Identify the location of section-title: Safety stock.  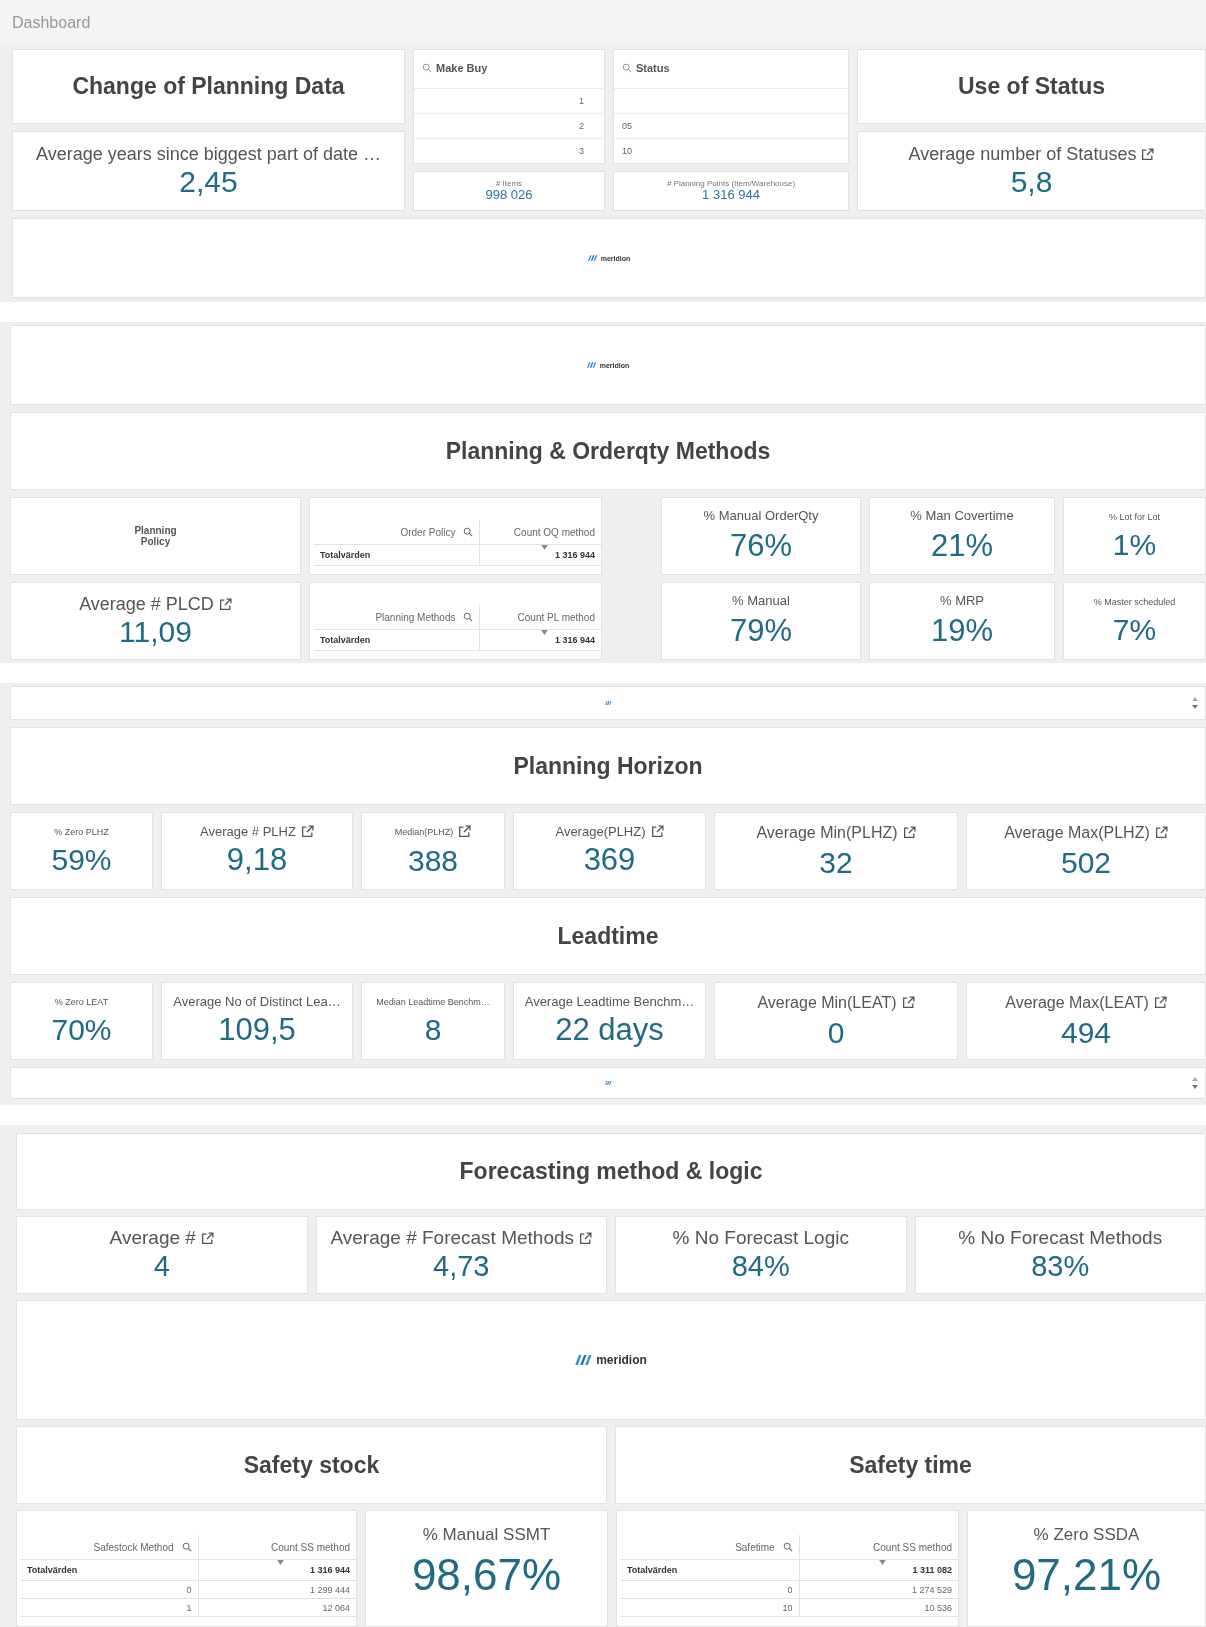
(311, 1465).